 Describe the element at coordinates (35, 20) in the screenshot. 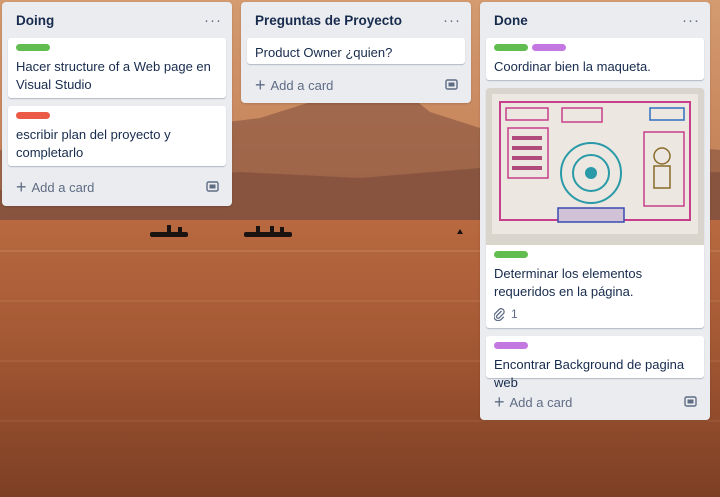

I see `list-title: Doing` at that location.